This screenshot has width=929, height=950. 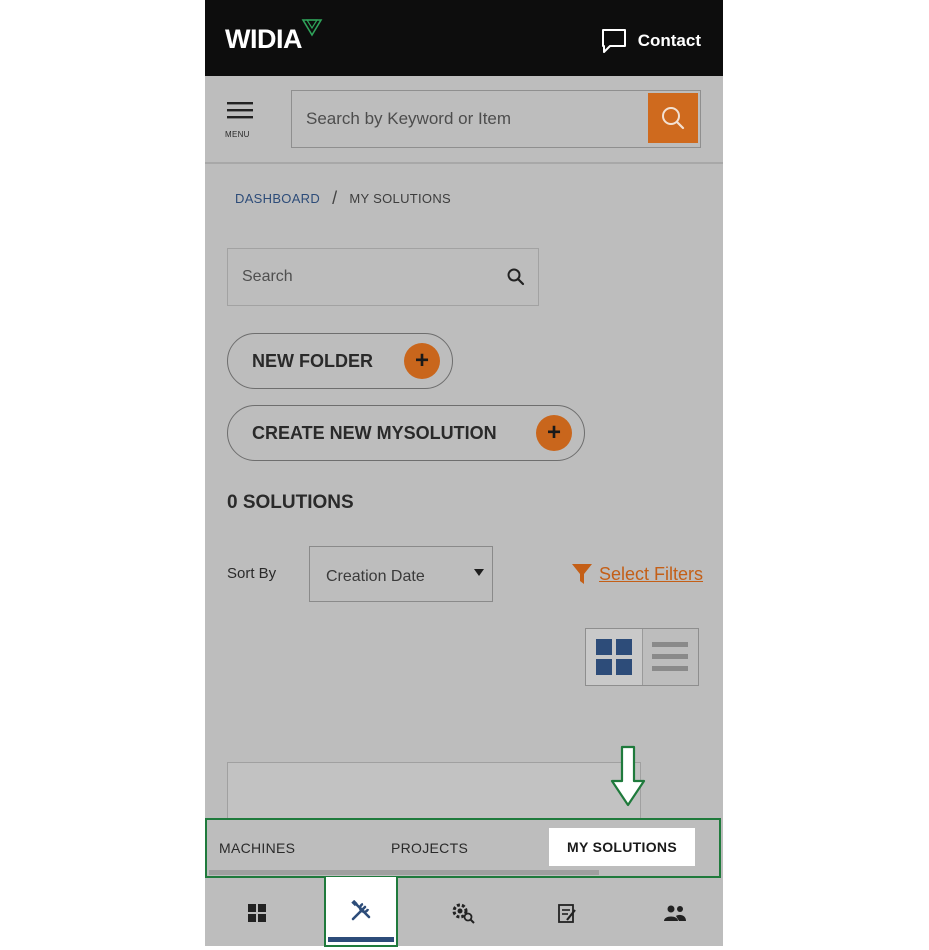 I want to click on nav-users, so click(x=675, y=913).